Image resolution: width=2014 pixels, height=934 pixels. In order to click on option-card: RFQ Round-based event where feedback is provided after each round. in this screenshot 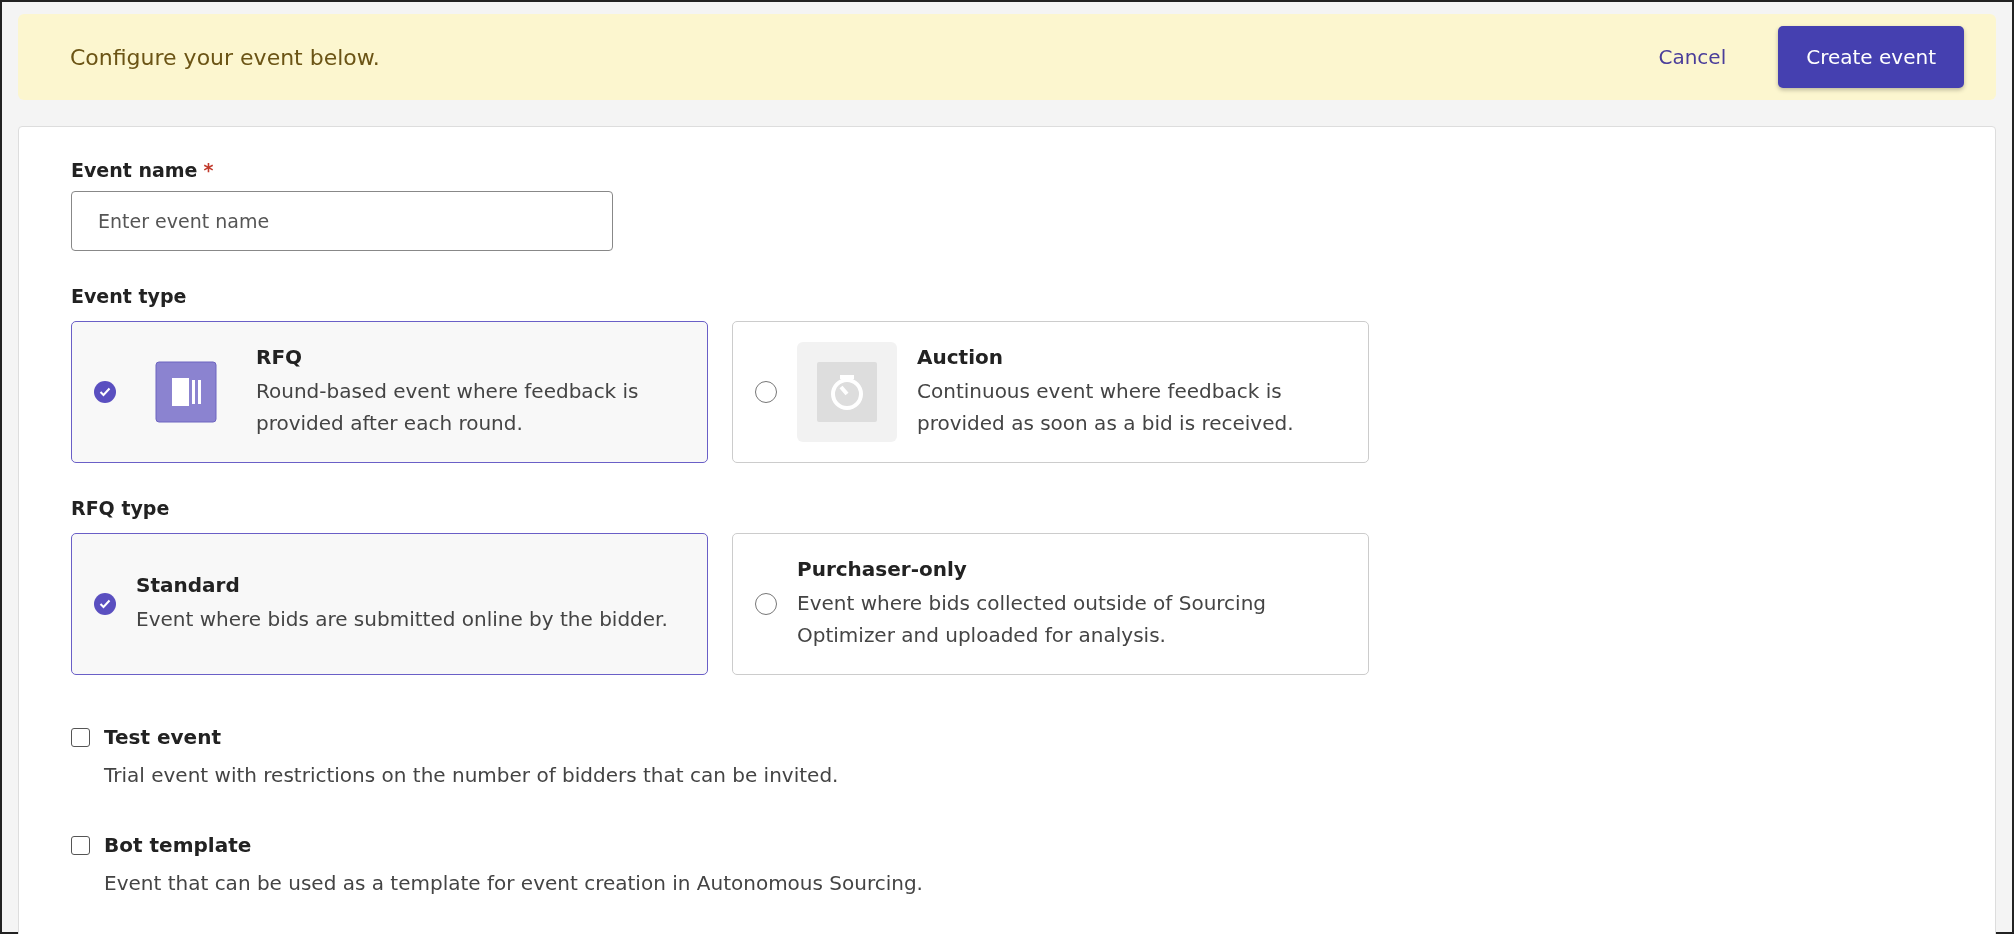, I will do `click(389, 392)`.